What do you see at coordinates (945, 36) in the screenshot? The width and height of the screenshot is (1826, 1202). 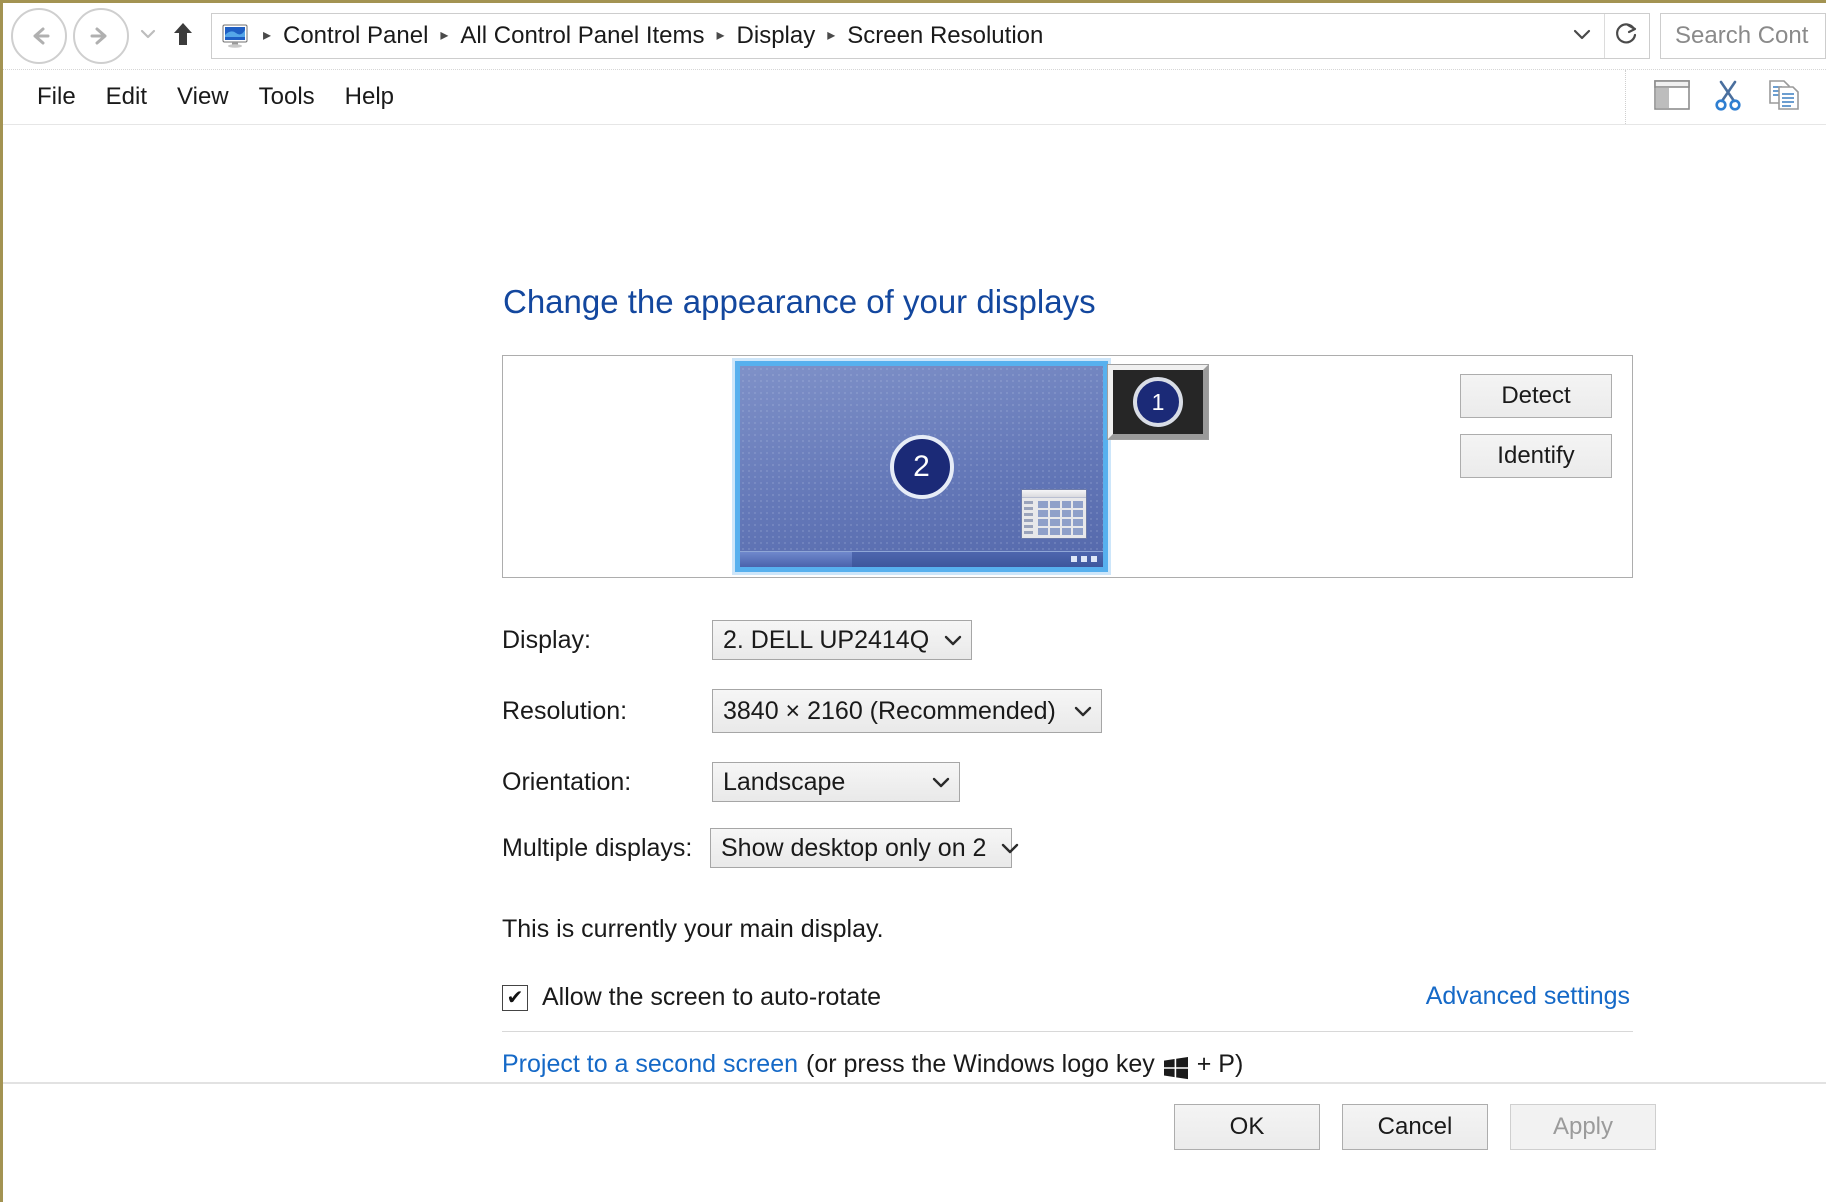 I see `breadcrumb-item-screen-resolution: Screen Resolution` at bounding box center [945, 36].